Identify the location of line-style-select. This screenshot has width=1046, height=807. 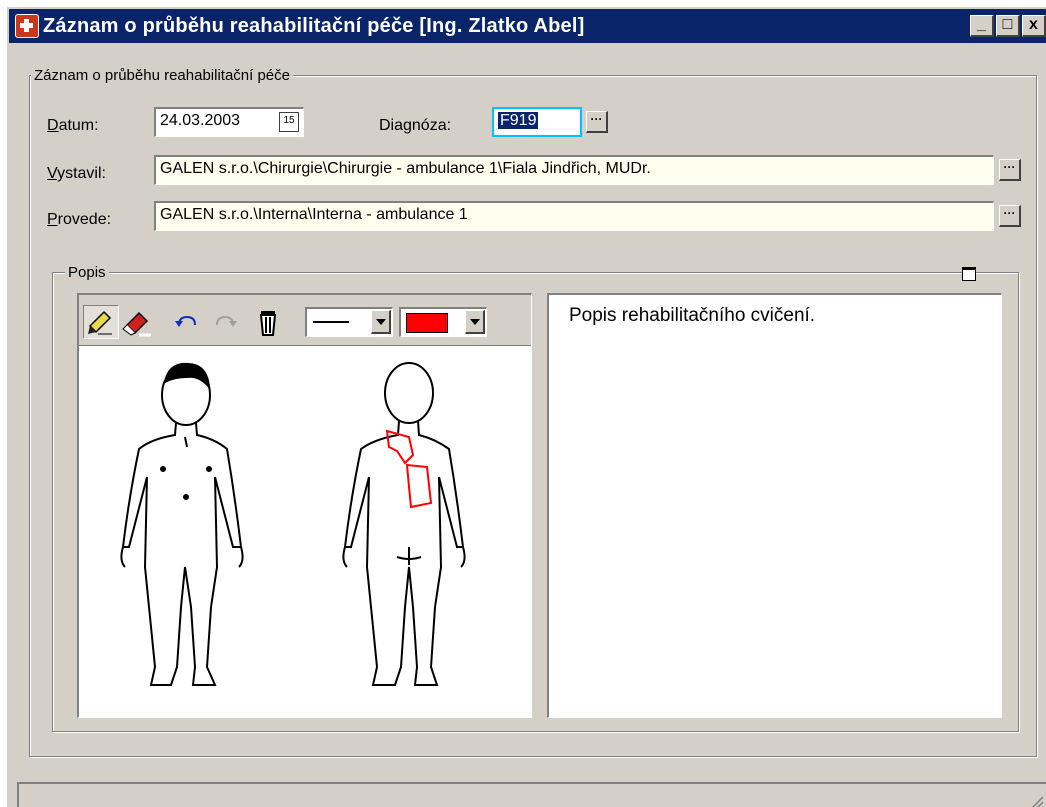
(349, 322).